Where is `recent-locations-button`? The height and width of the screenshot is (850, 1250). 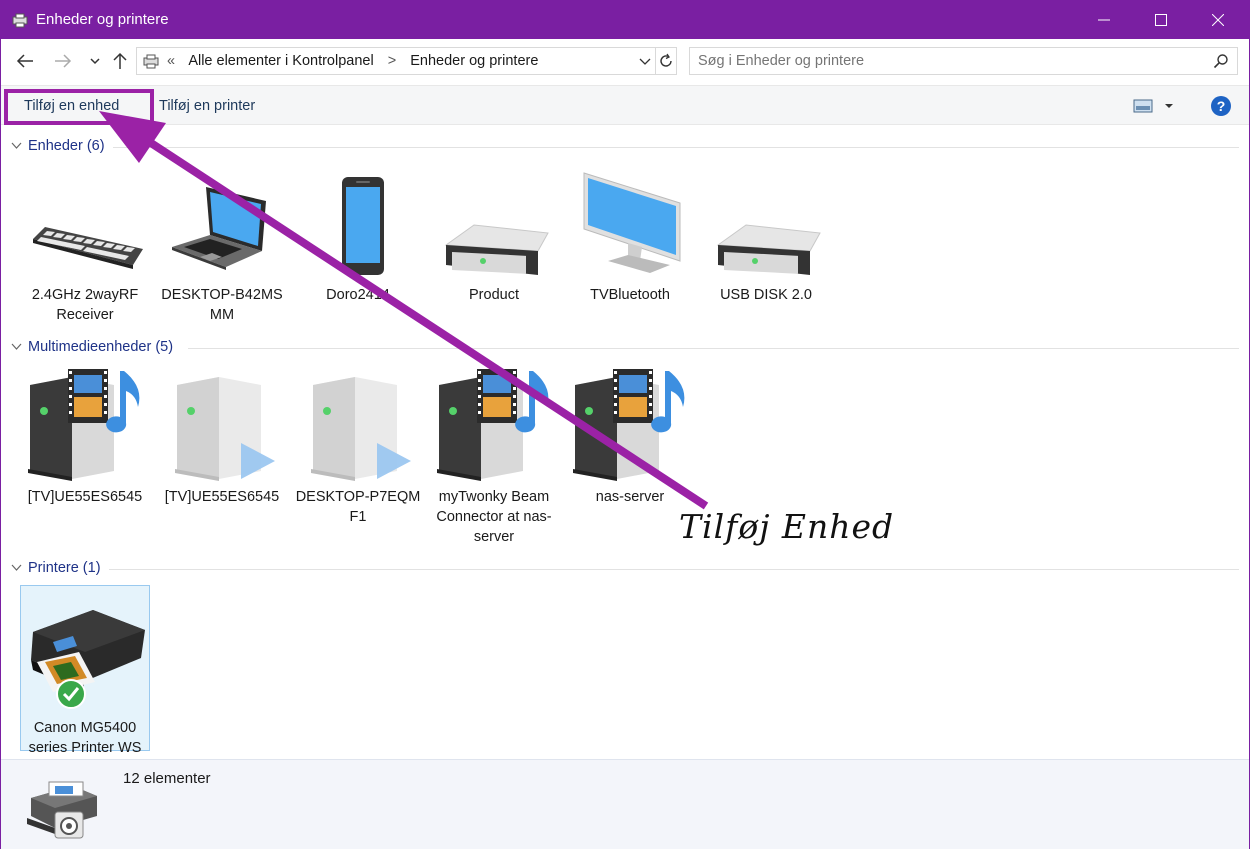
recent-locations-button is located at coordinates (95, 61).